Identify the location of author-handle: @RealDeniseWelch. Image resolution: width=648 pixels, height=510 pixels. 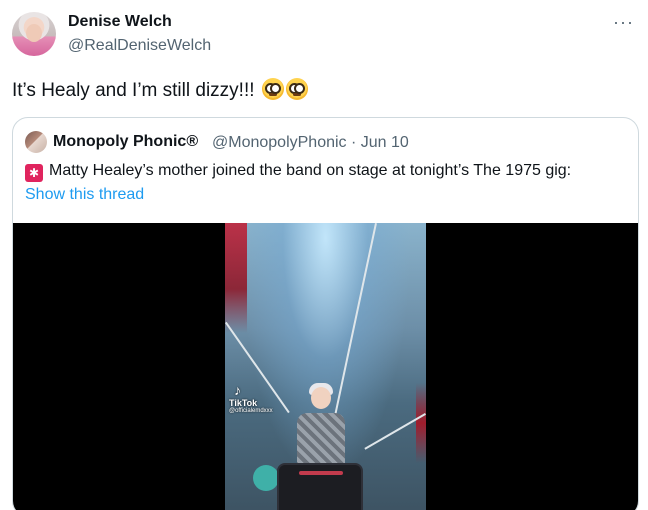
(139, 46).